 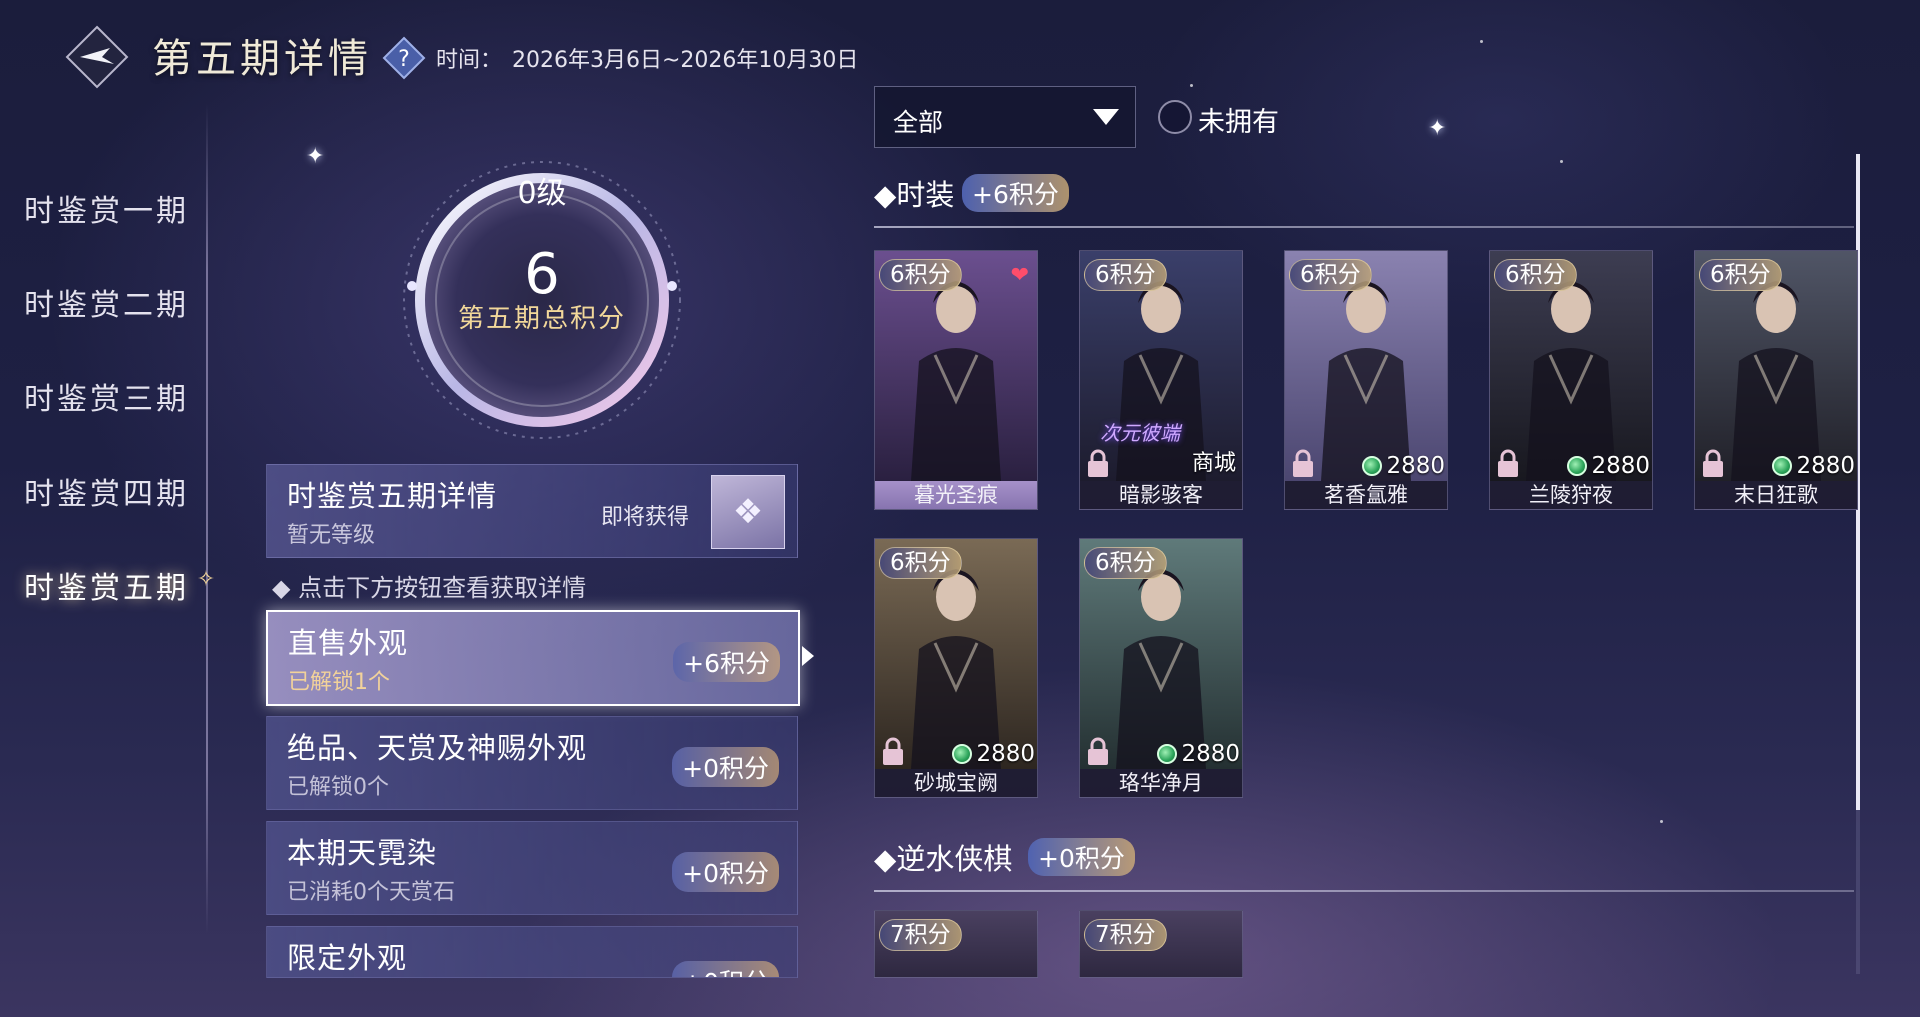 I want to click on section-points: +6积分, so click(x=1015, y=193).